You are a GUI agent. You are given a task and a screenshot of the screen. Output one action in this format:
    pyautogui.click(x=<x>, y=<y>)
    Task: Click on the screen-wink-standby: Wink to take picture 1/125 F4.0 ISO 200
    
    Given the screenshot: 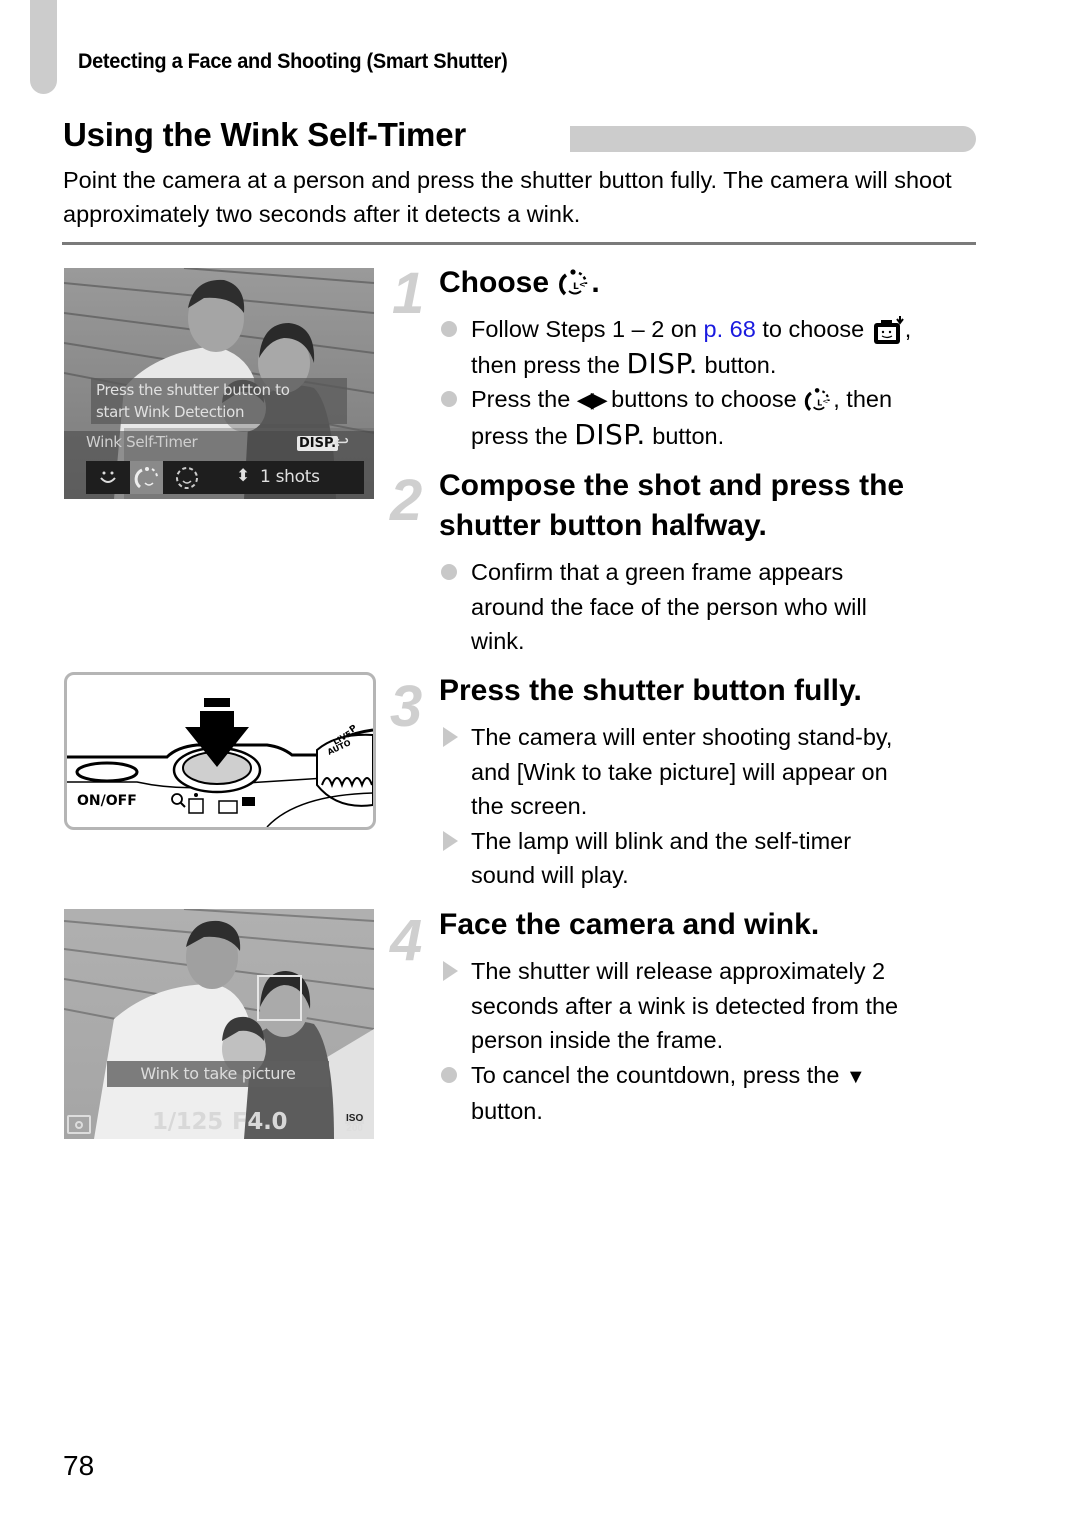 What is the action you would take?
    pyautogui.click(x=219, y=1024)
    